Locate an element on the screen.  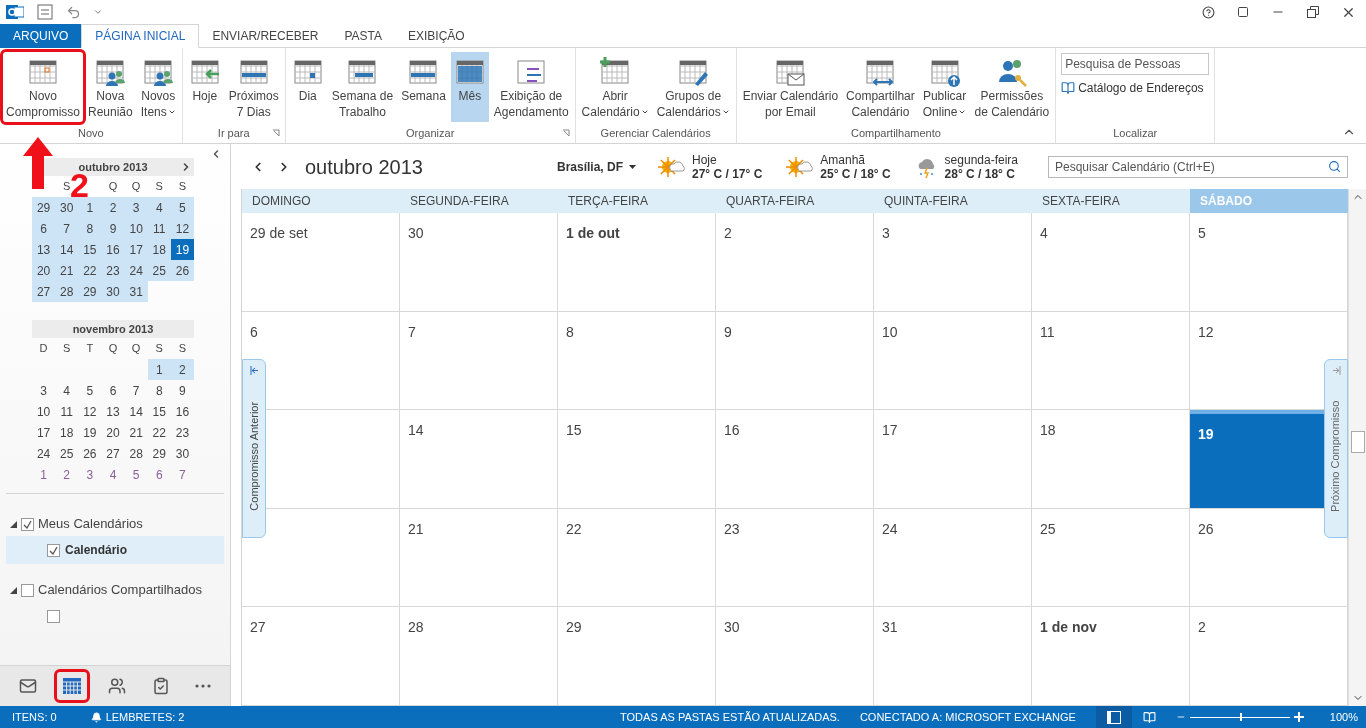
zoom-thumb is located at coordinates (1240, 717).